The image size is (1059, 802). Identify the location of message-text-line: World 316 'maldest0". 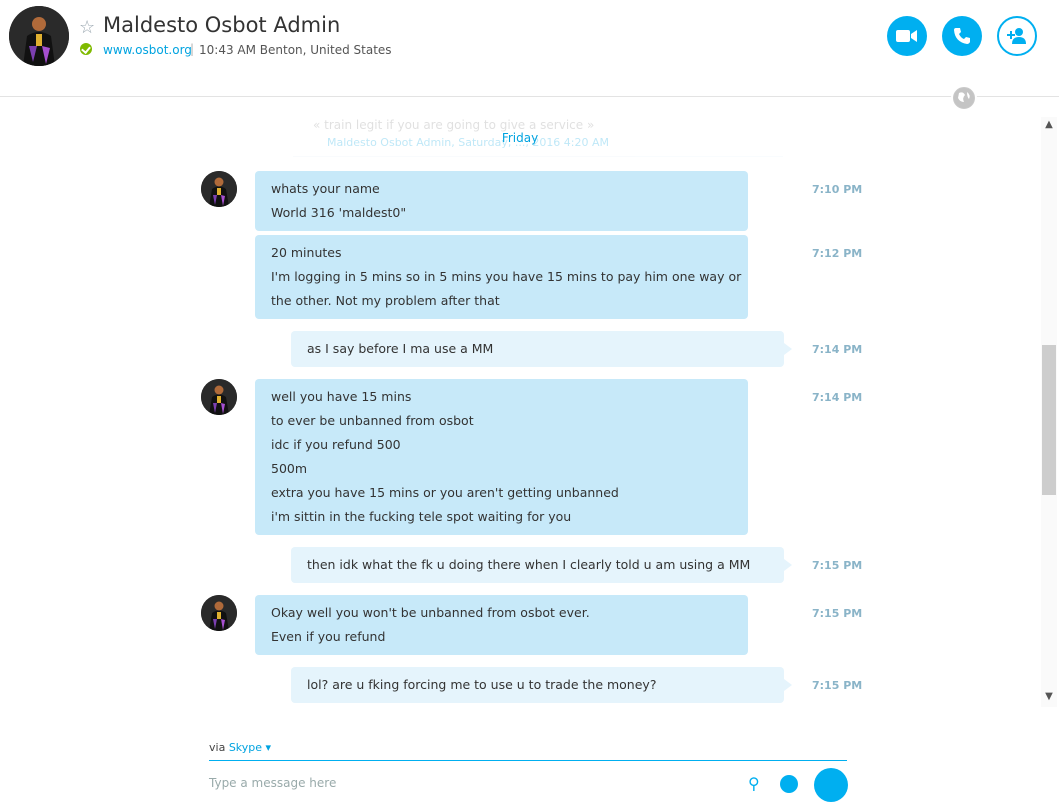
(339, 212).